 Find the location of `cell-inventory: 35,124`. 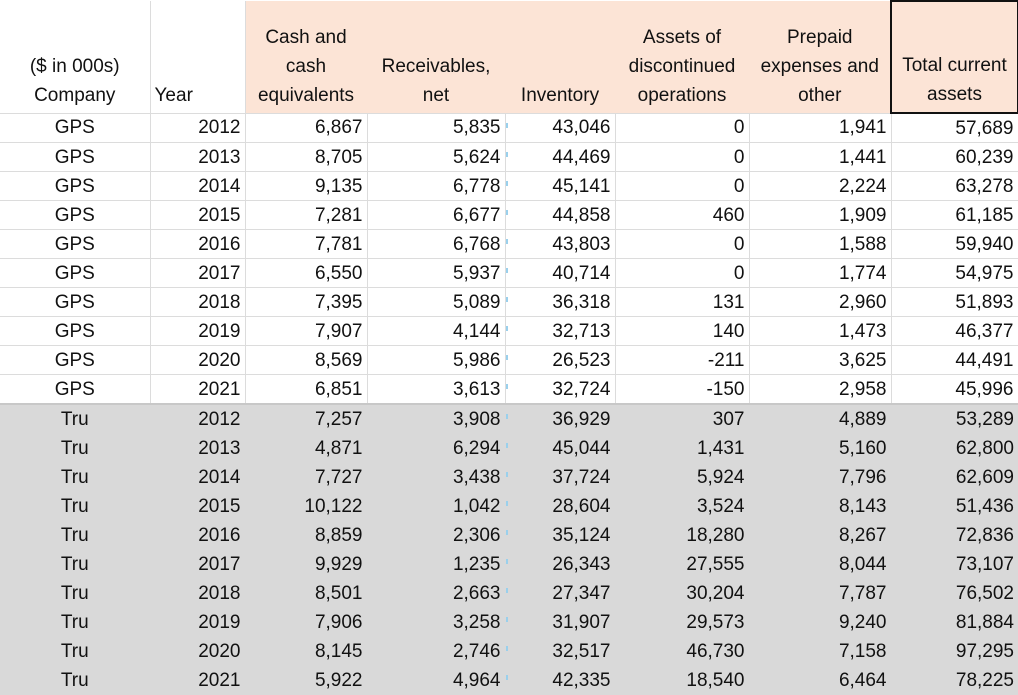

cell-inventory: 35,124 is located at coordinates (560, 535).